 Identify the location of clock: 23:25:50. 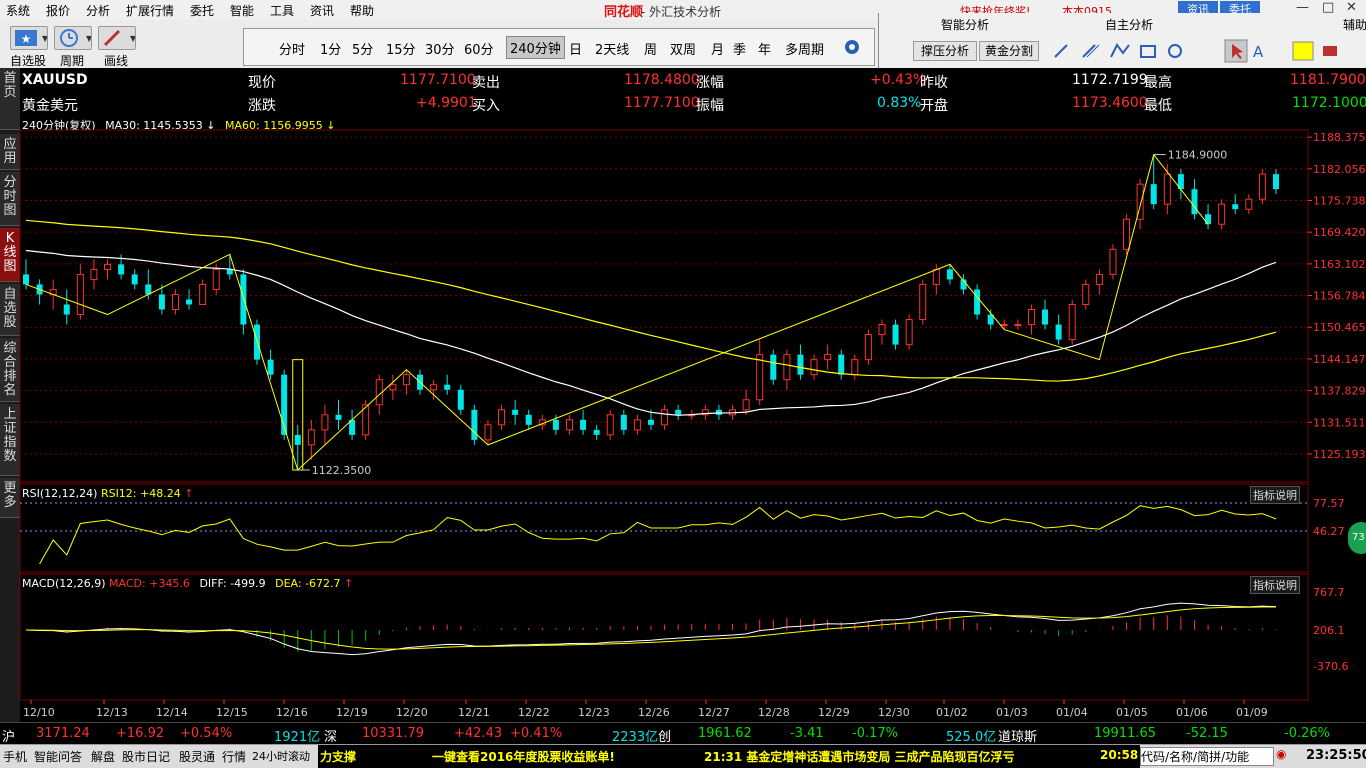
(1336, 755).